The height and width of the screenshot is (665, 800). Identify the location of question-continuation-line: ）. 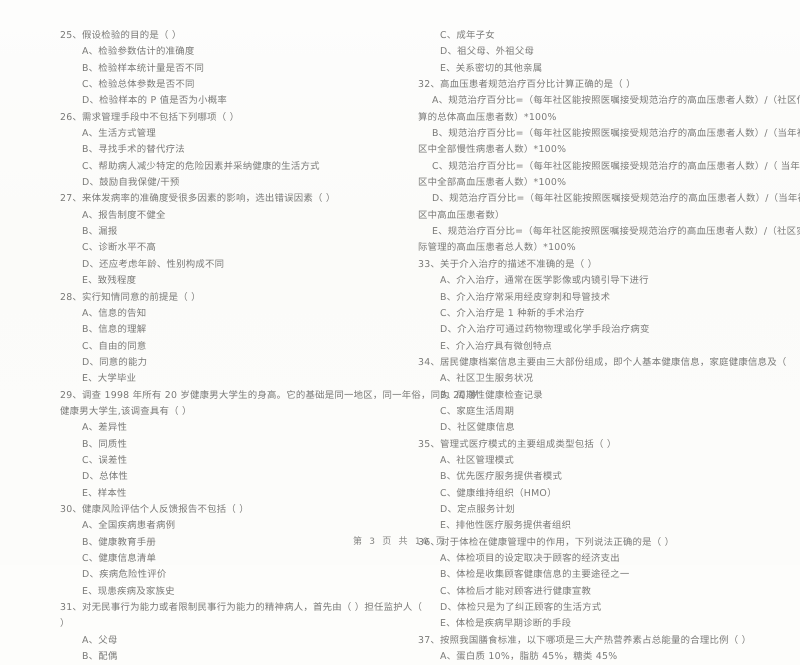
(65, 624).